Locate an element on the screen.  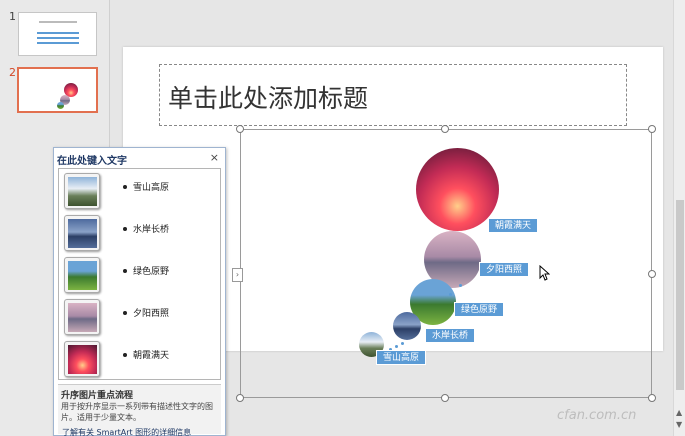
list-item-text: 雪山高原 is located at coordinates (151, 186).